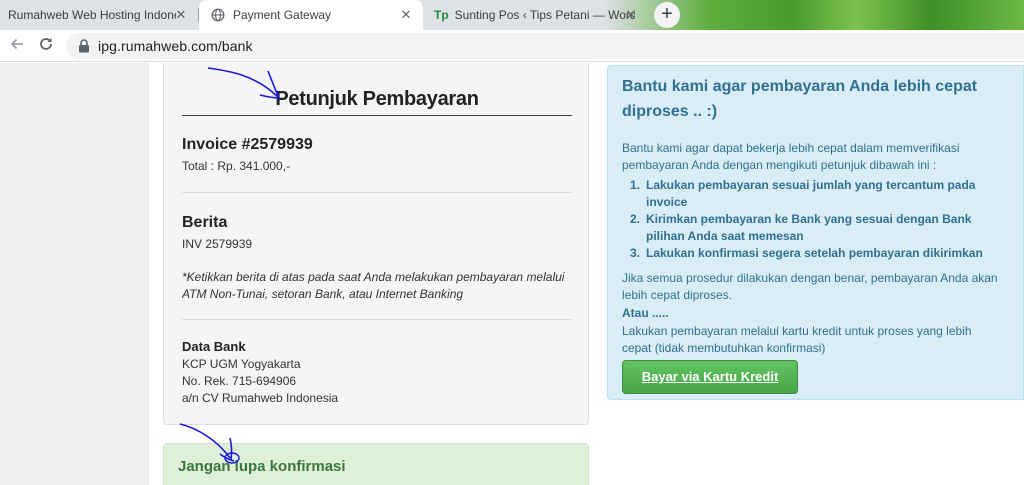 The height and width of the screenshot is (485, 1024). What do you see at coordinates (175, 46) in the screenshot?
I see `url-text: ipg.rumahweb.com/bank` at bounding box center [175, 46].